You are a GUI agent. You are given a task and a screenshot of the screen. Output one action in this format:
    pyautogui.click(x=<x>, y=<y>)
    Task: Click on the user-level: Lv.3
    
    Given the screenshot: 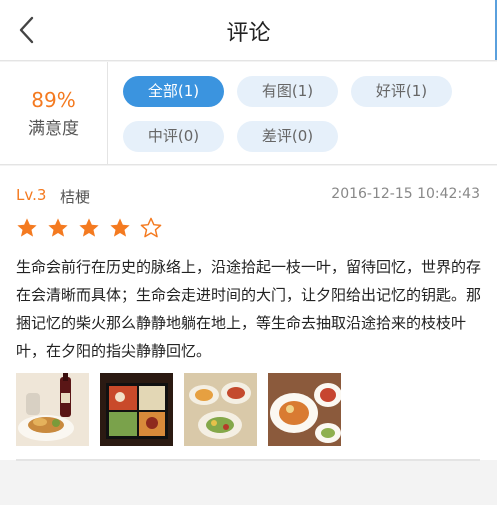 What is the action you would take?
    pyautogui.click(x=31, y=195)
    